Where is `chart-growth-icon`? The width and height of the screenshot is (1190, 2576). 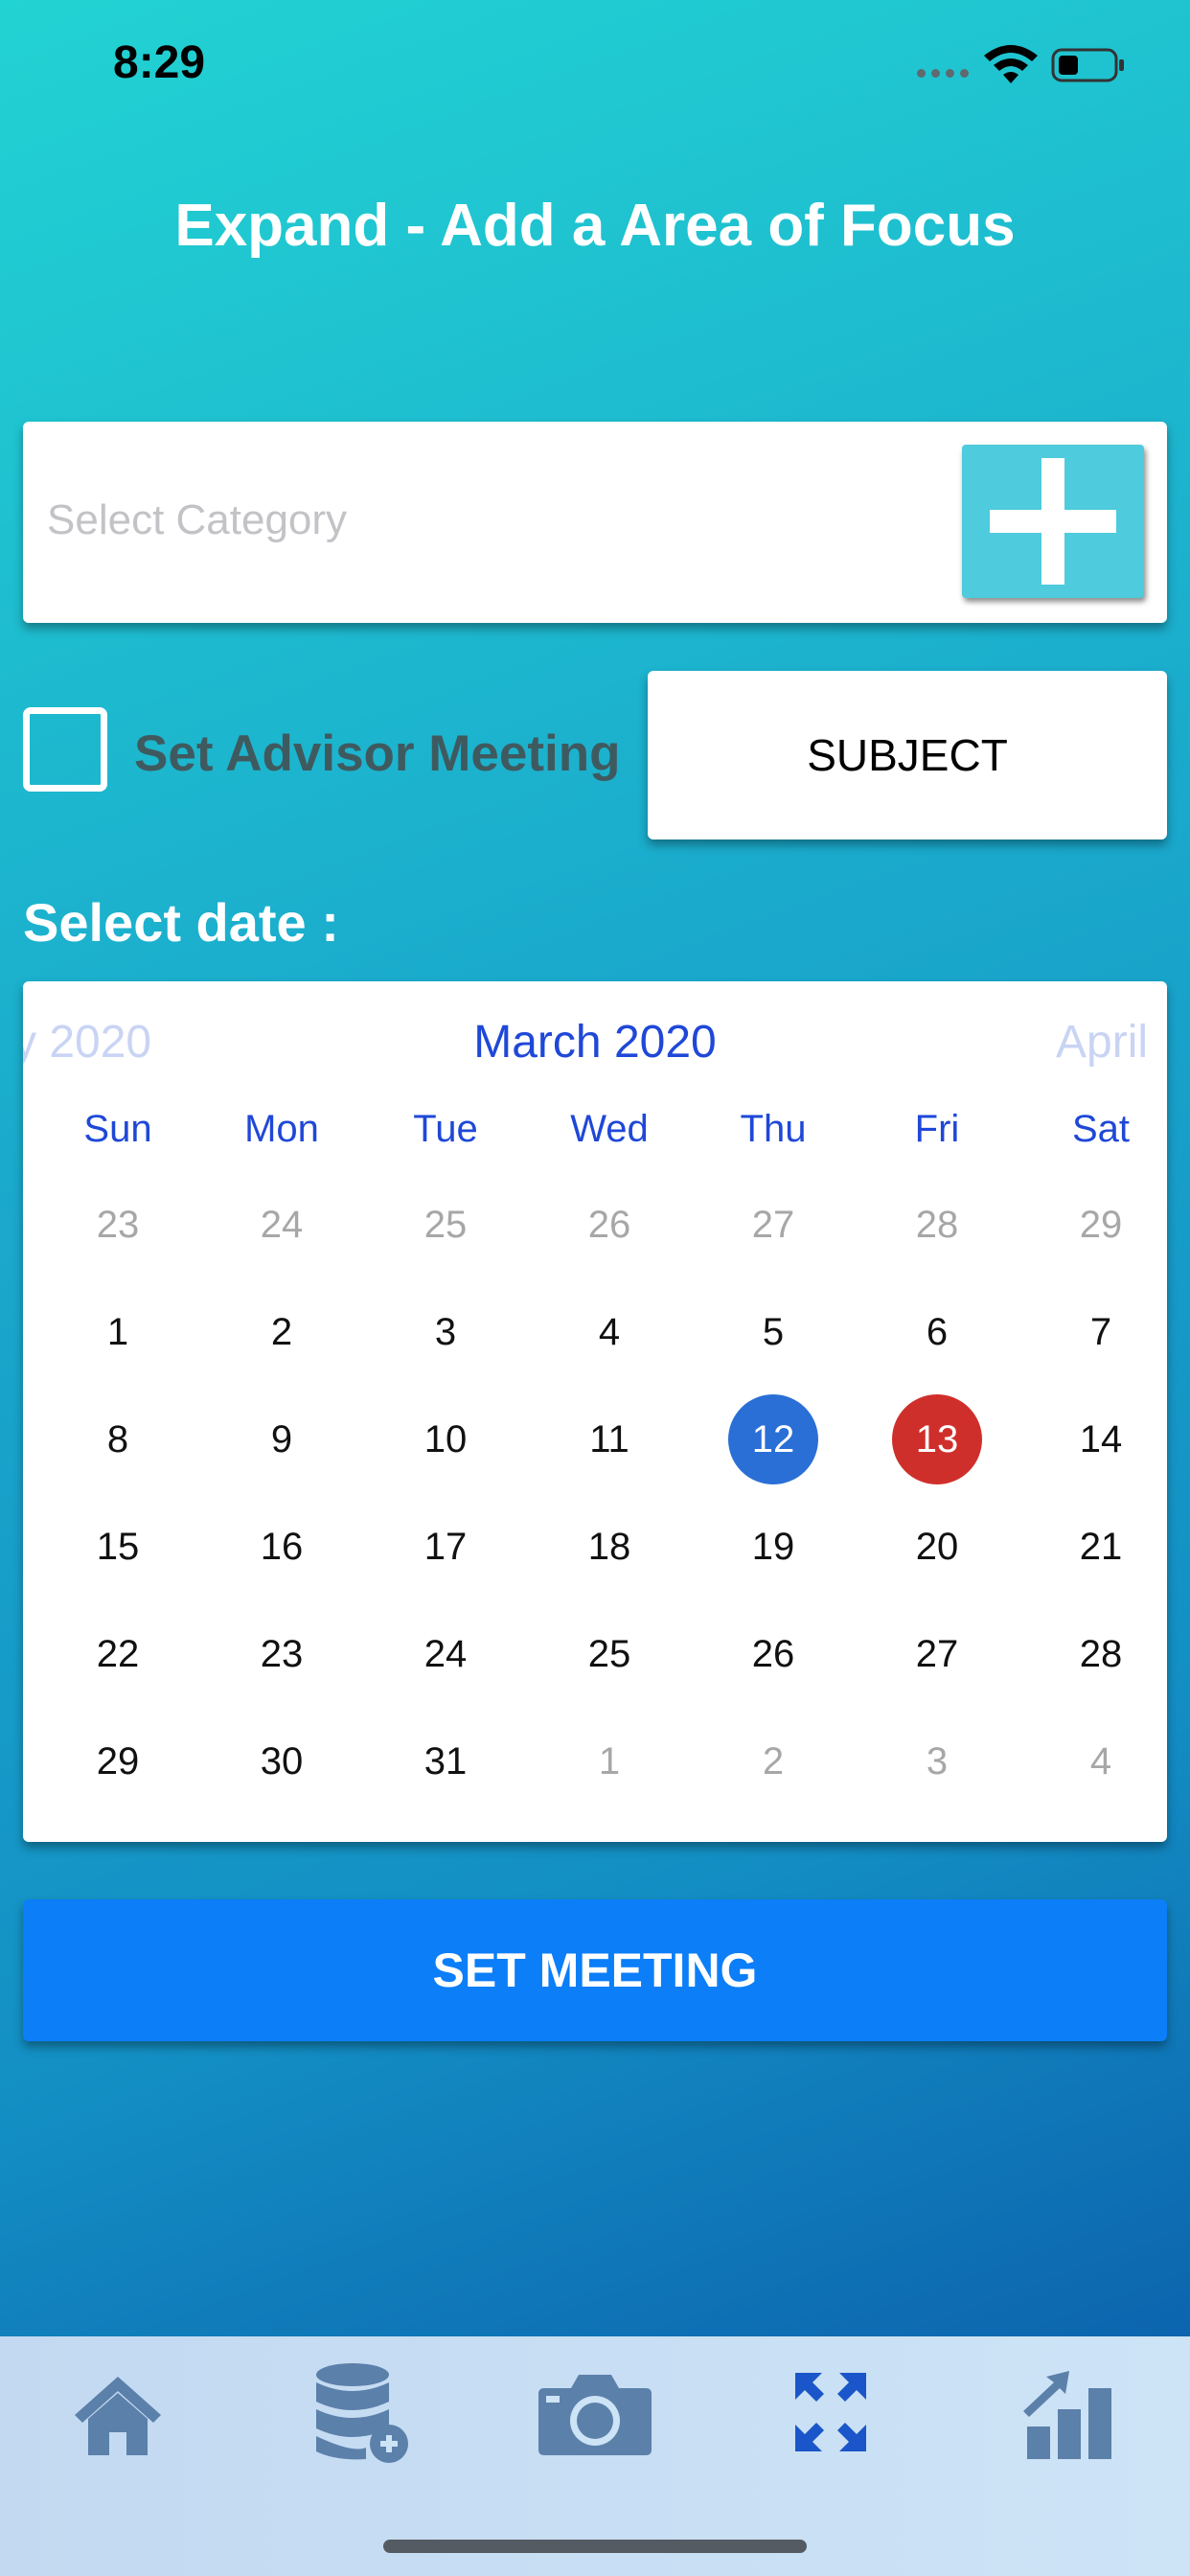
chart-growth-icon is located at coordinates (1067, 2415).